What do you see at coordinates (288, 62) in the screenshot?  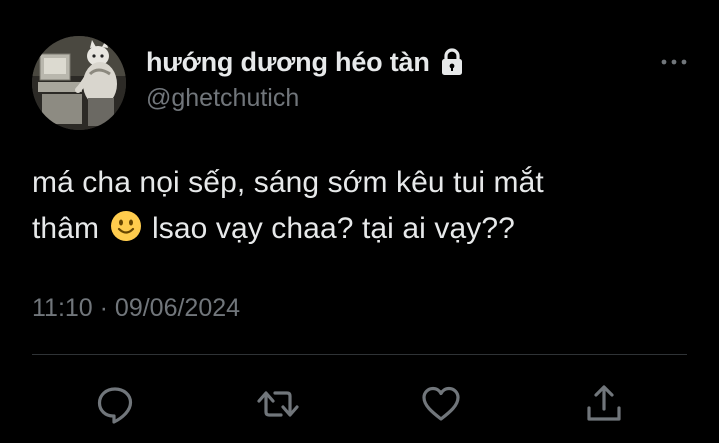 I see `display-name: hướng dương héo tàn` at bounding box center [288, 62].